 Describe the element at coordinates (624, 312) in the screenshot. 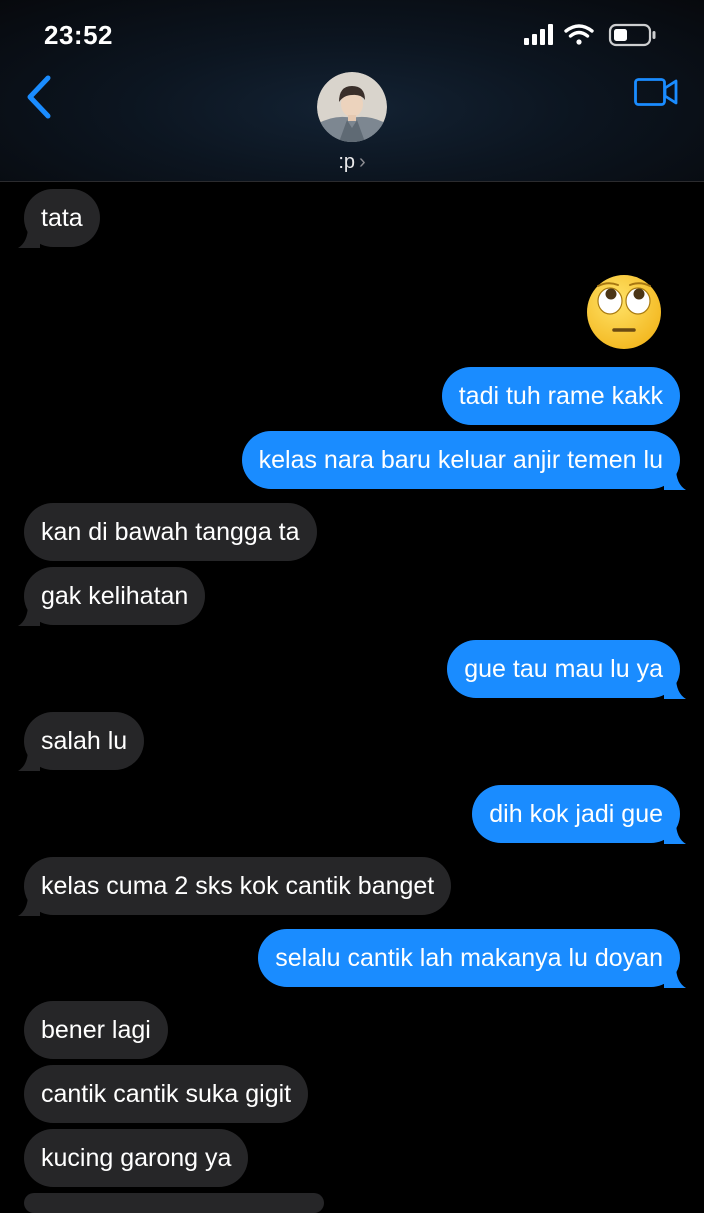

I see `rolling-eyes-emoji-icon` at that location.